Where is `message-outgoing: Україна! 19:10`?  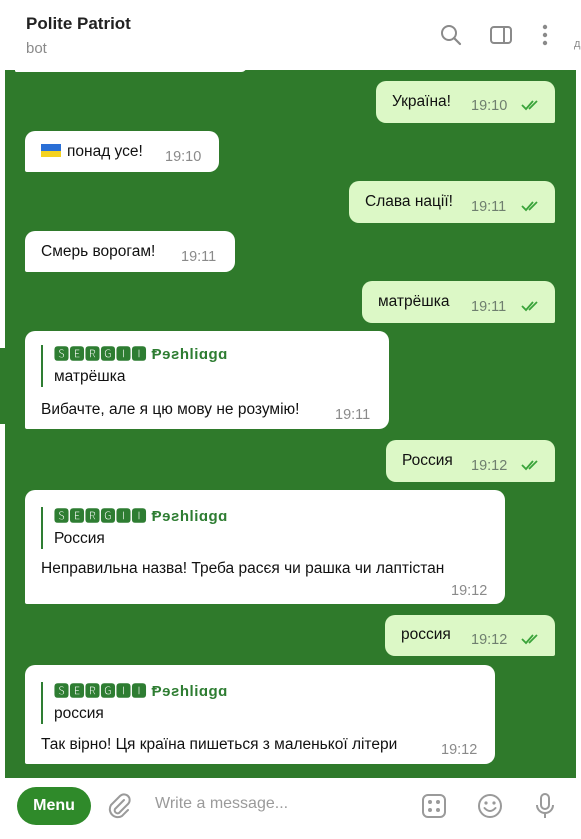
message-outgoing: Україна! 19:10 is located at coordinates (465, 102).